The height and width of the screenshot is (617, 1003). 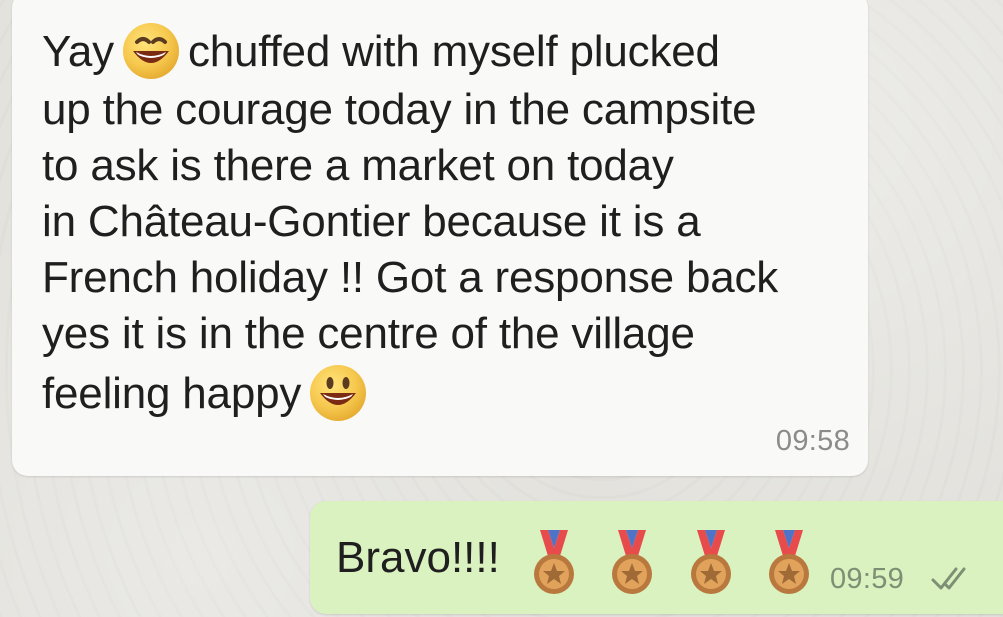 What do you see at coordinates (418, 557) in the screenshot?
I see `outgoing-message-text: Bravo!!!!` at bounding box center [418, 557].